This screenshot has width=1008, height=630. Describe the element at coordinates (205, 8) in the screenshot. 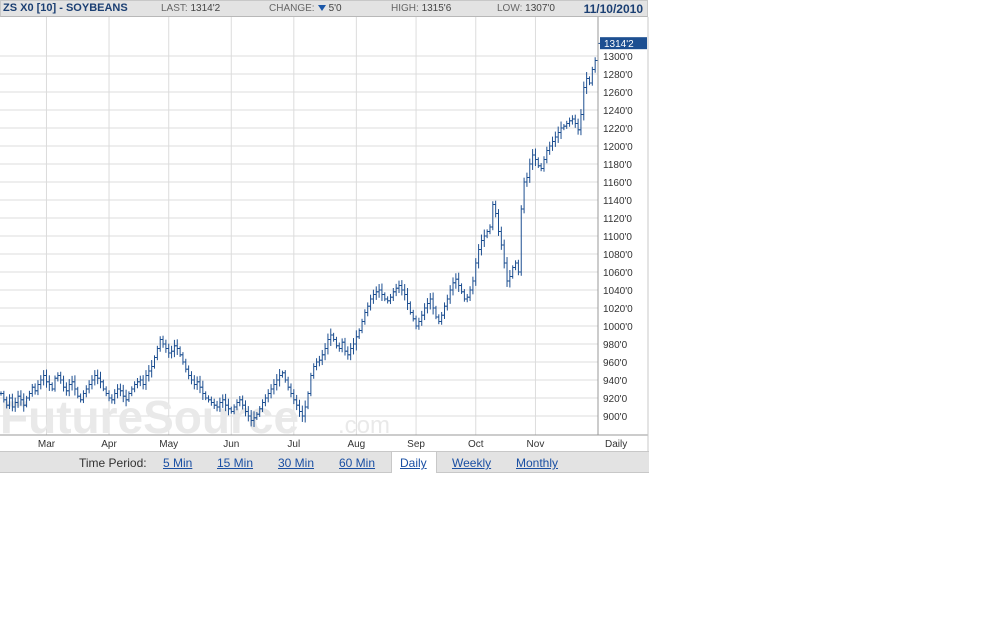

I see `last-value: 1314'2` at that location.